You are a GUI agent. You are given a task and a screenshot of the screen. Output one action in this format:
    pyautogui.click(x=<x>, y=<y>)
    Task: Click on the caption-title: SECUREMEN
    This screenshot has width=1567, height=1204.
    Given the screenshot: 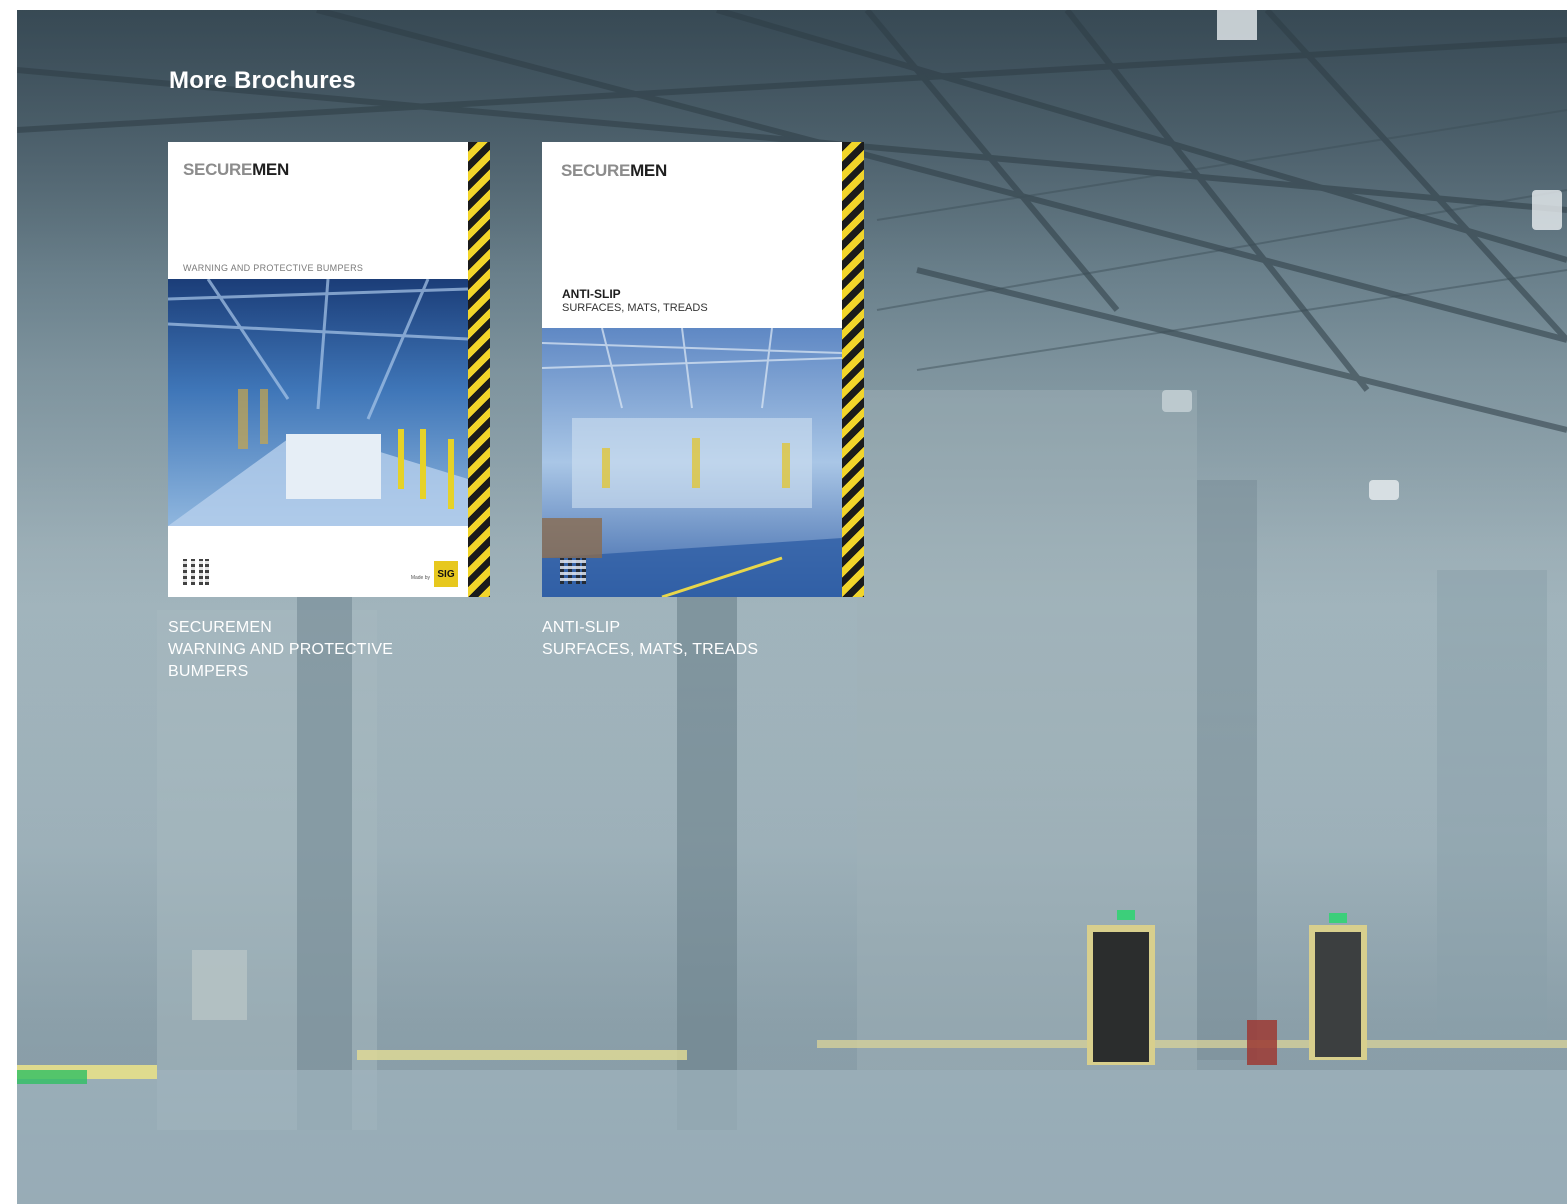 What is the action you would take?
    pyautogui.click(x=220, y=627)
    